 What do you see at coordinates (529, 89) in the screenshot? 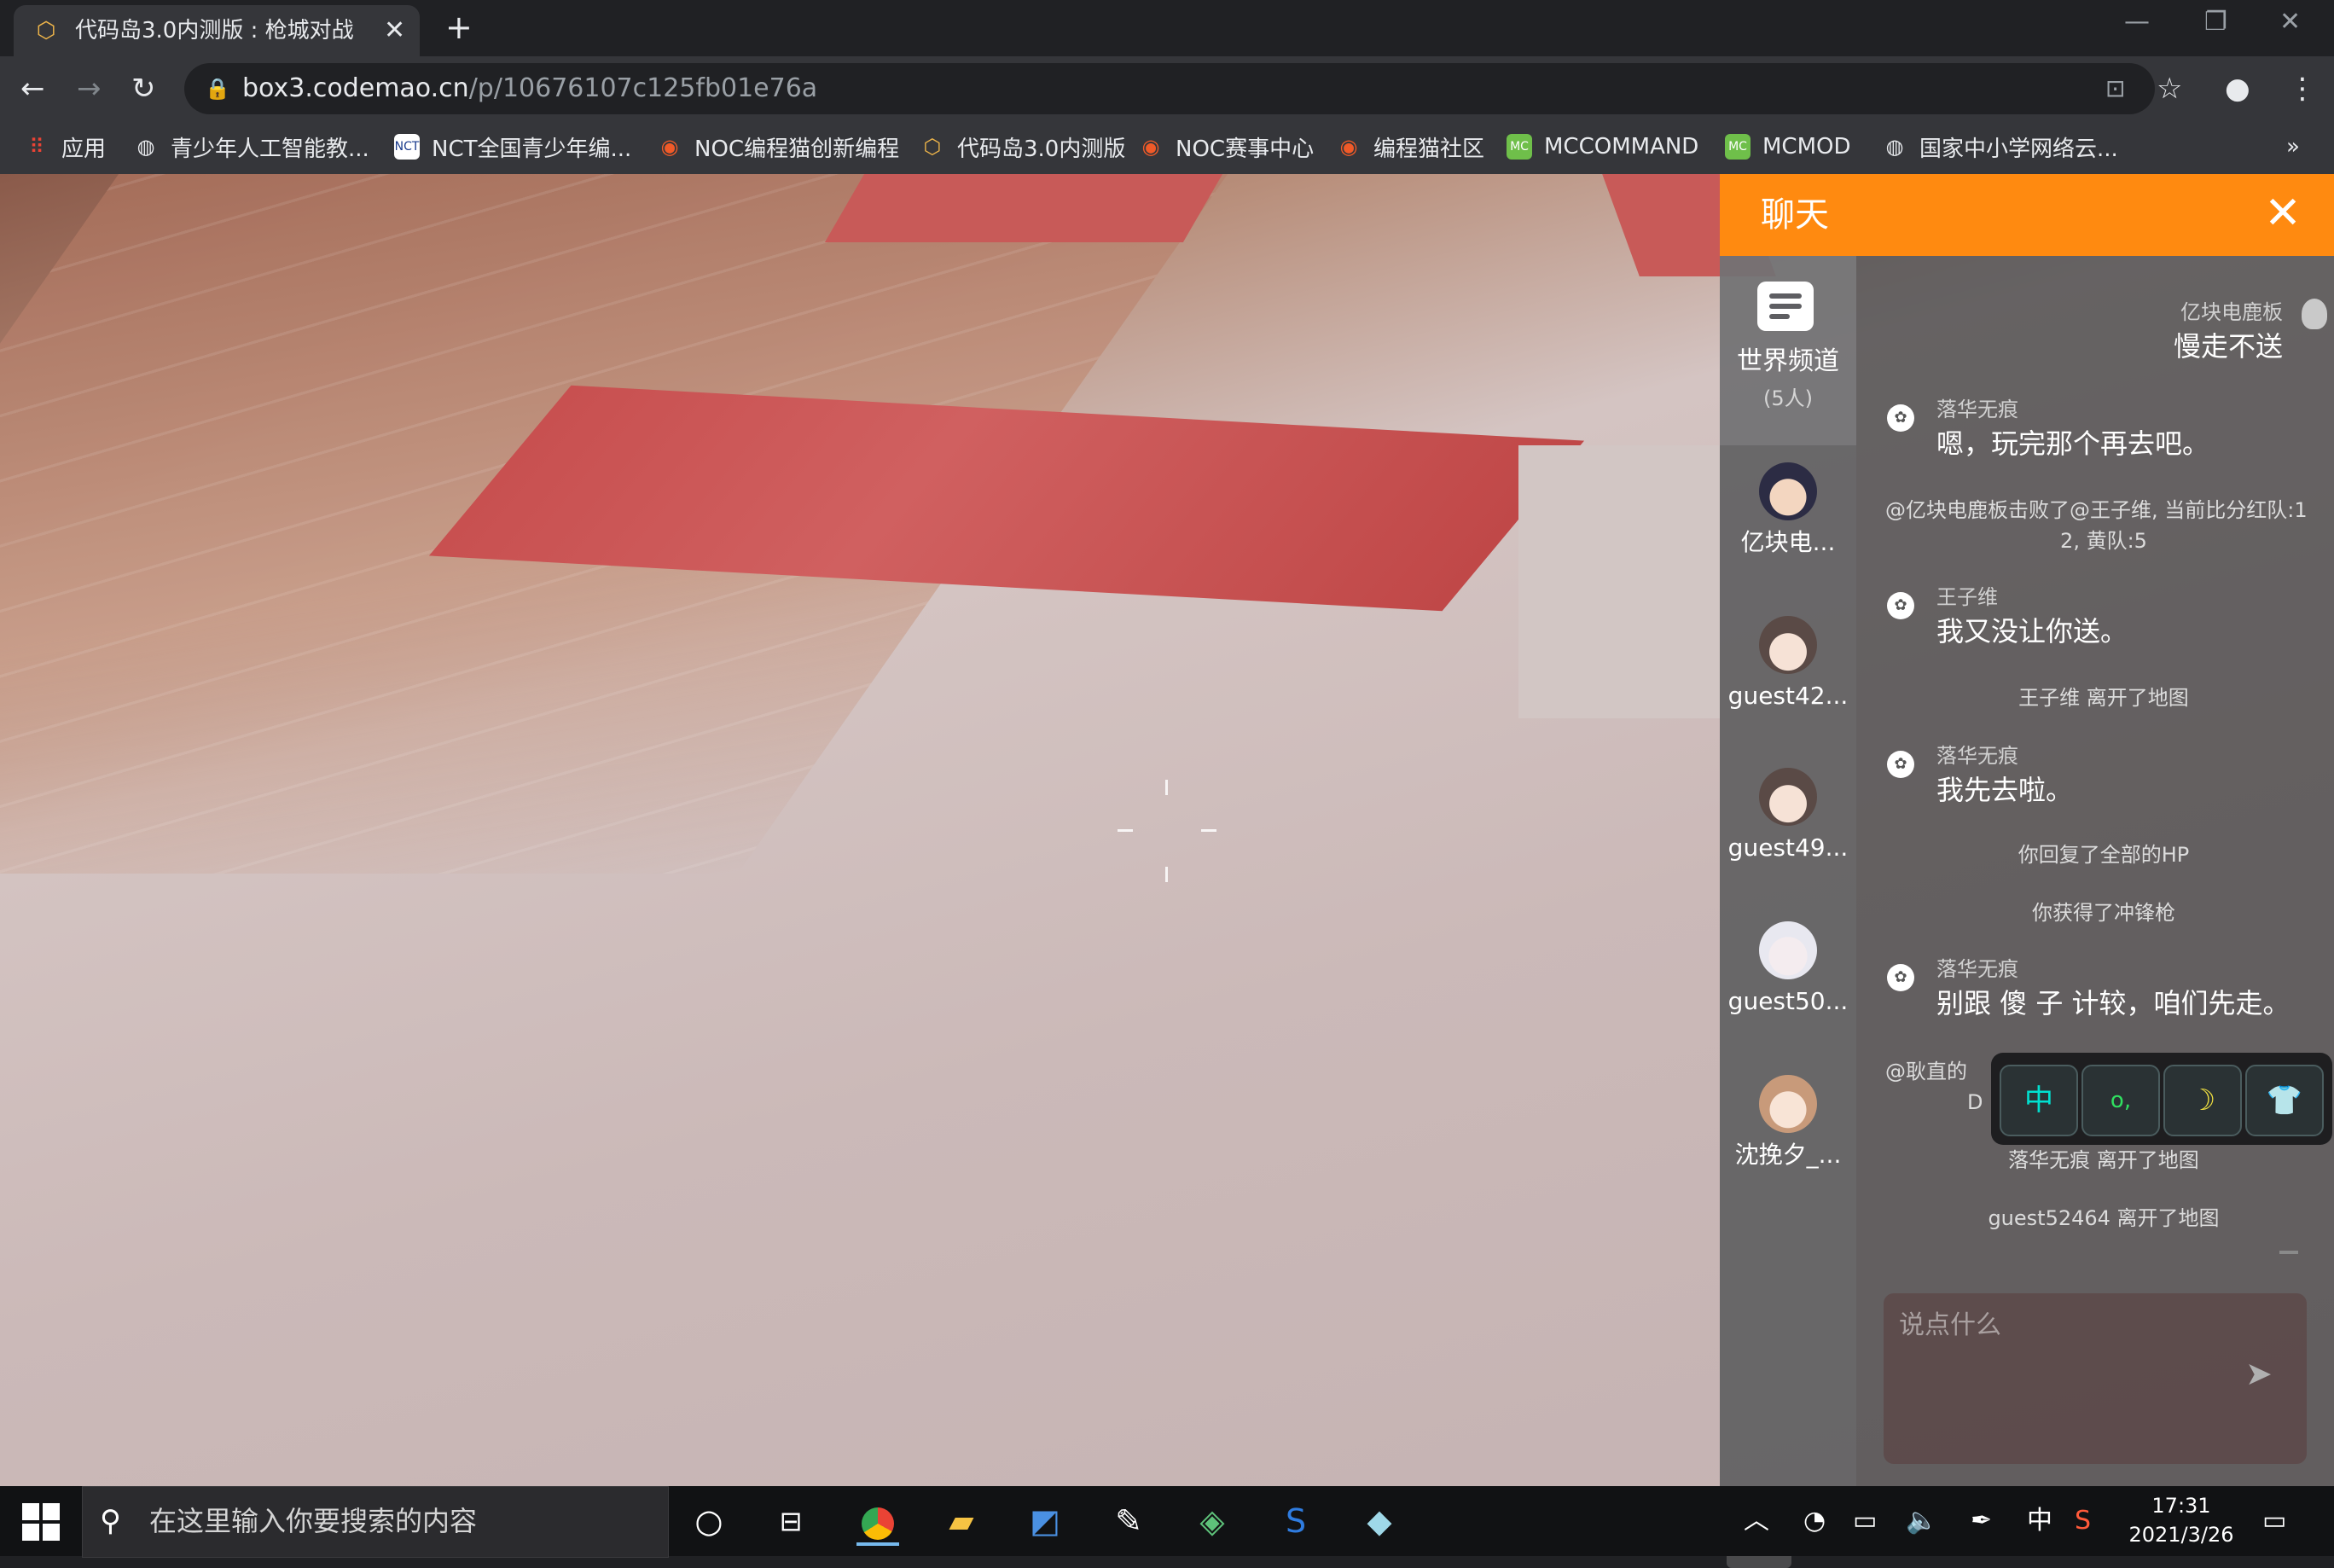
I see `url-text: box3.codemao.cn/p/10676107c125fb01e76a` at bounding box center [529, 89].